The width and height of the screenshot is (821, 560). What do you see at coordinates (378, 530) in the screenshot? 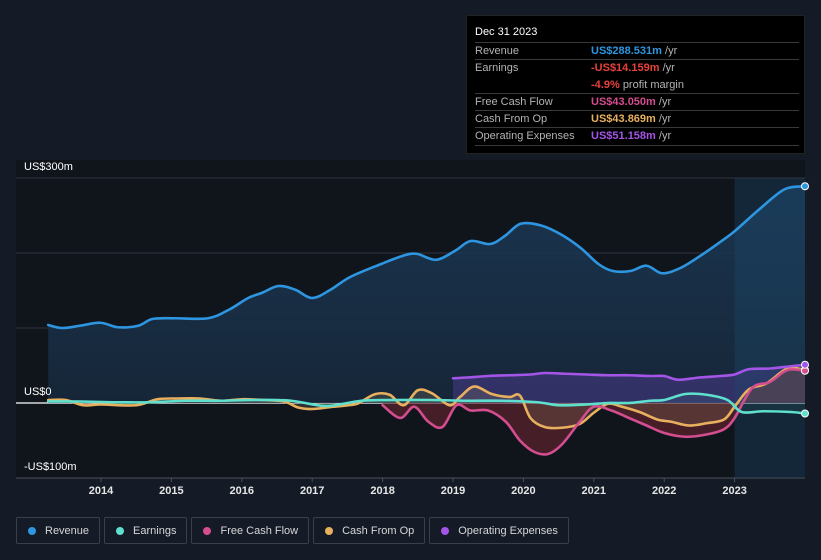
I see `legend-label: Cash From Op` at bounding box center [378, 530].